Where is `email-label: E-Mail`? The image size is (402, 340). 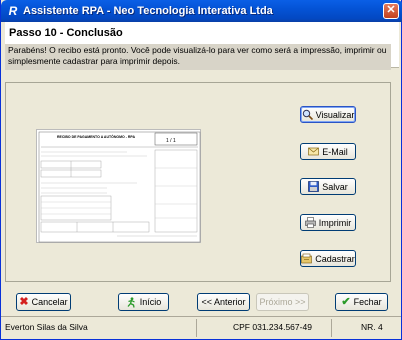 email-label: E-Mail is located at coordinates (335, 151).